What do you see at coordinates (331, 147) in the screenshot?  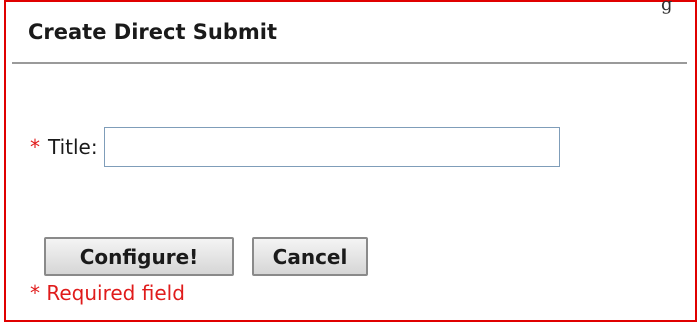 I see `title-input` at bounding box center [331, 147].